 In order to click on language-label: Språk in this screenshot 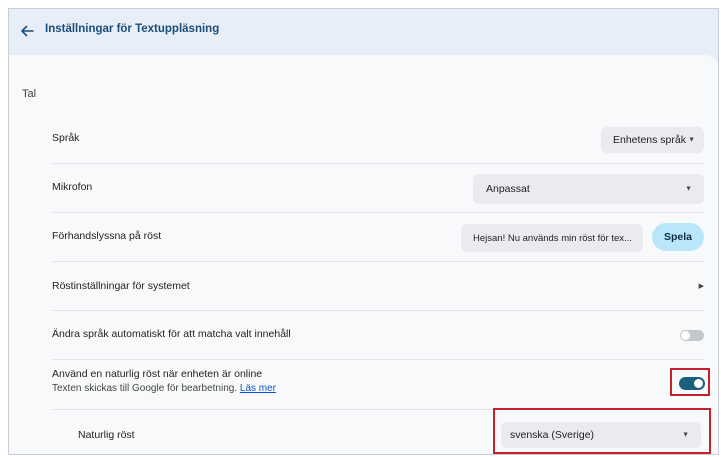, I will do `click(66, 138)`.